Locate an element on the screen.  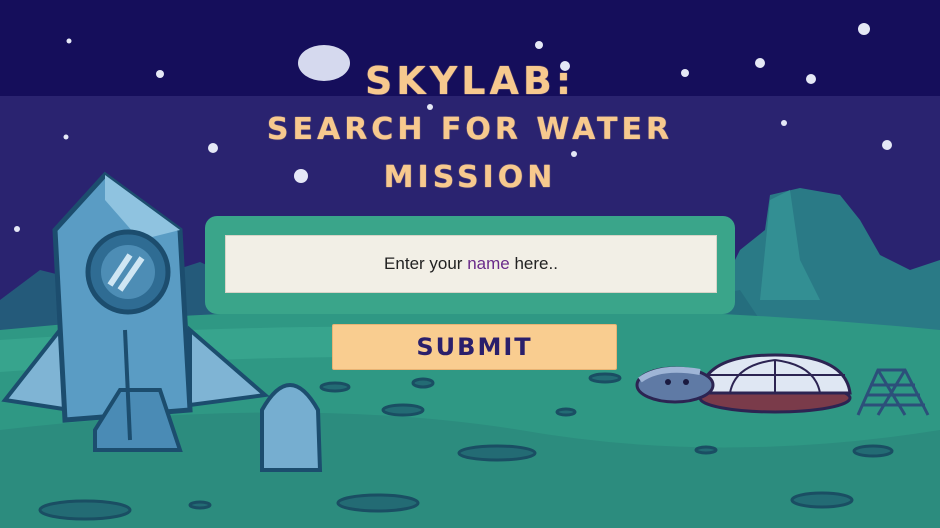
title-line-1: SKYLAB: is located at coordinates (470, 81).